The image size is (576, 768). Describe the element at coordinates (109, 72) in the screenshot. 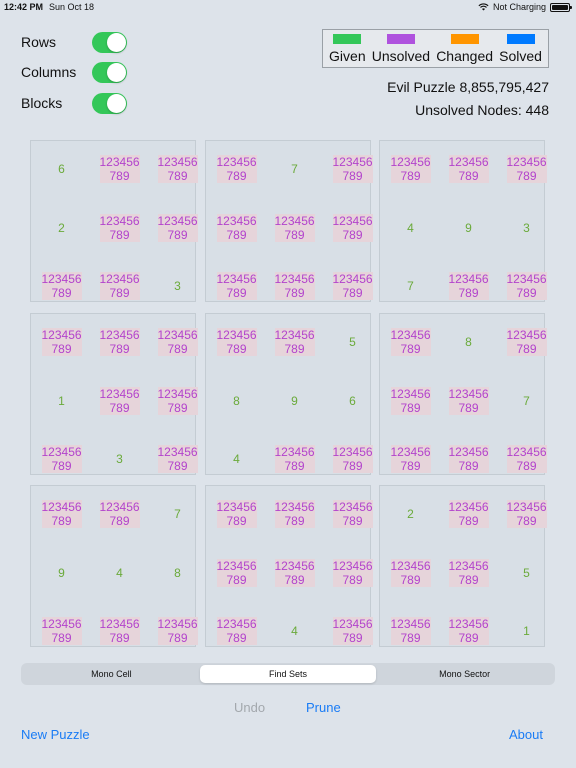

I see `columns-switch` at that location.